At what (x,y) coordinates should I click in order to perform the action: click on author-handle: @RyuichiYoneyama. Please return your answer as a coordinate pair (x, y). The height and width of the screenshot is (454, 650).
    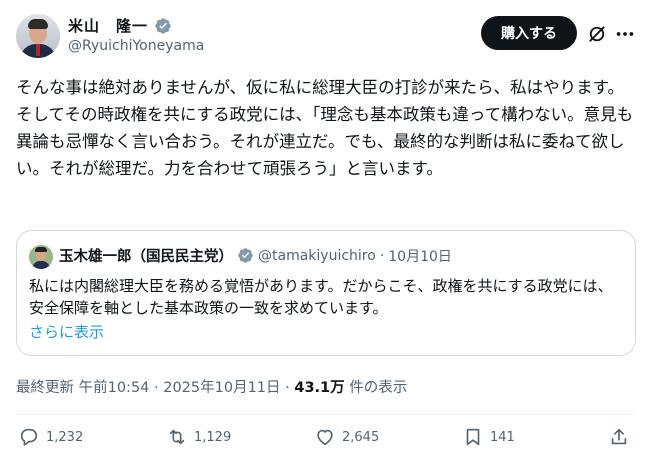
    Looking at the image, I should click on (136, 46).